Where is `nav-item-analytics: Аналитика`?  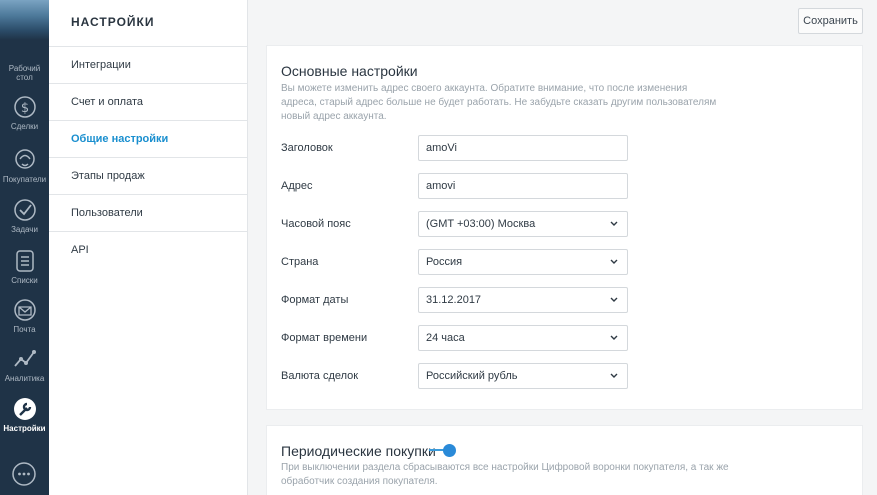
nav-item-analytics: Аналитика is located at coordinates (24, 364).